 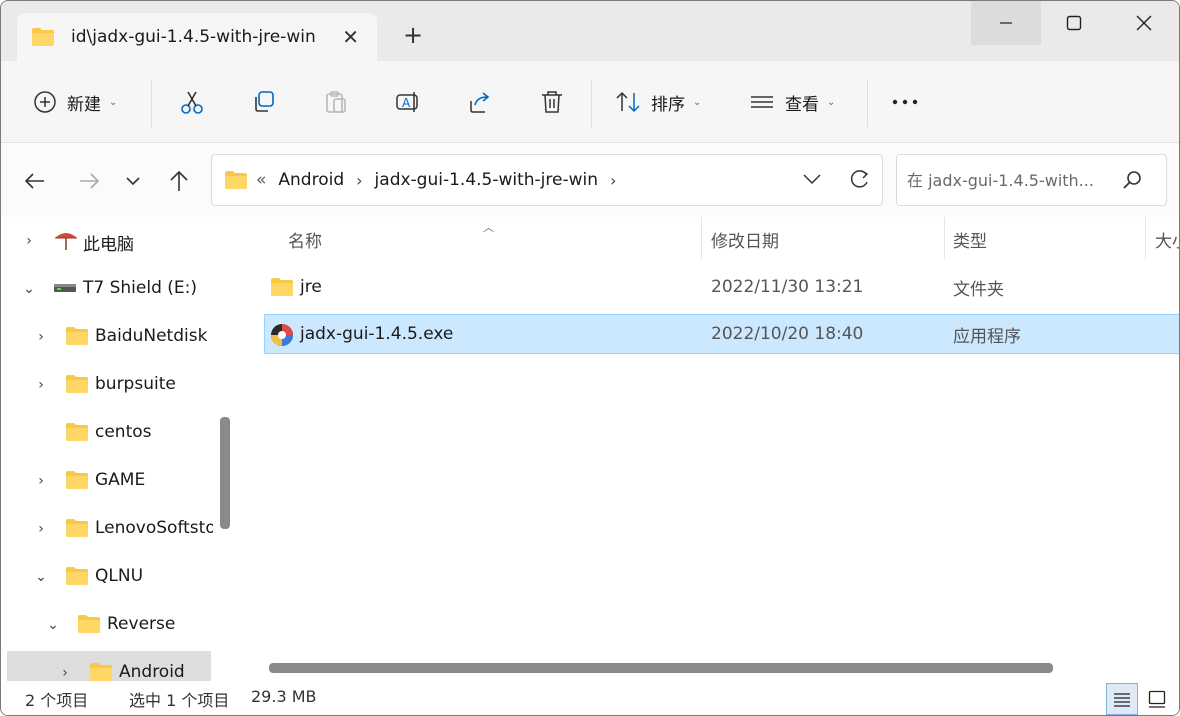 I want to click on plus-icon: +, so click(x=413, y=35).